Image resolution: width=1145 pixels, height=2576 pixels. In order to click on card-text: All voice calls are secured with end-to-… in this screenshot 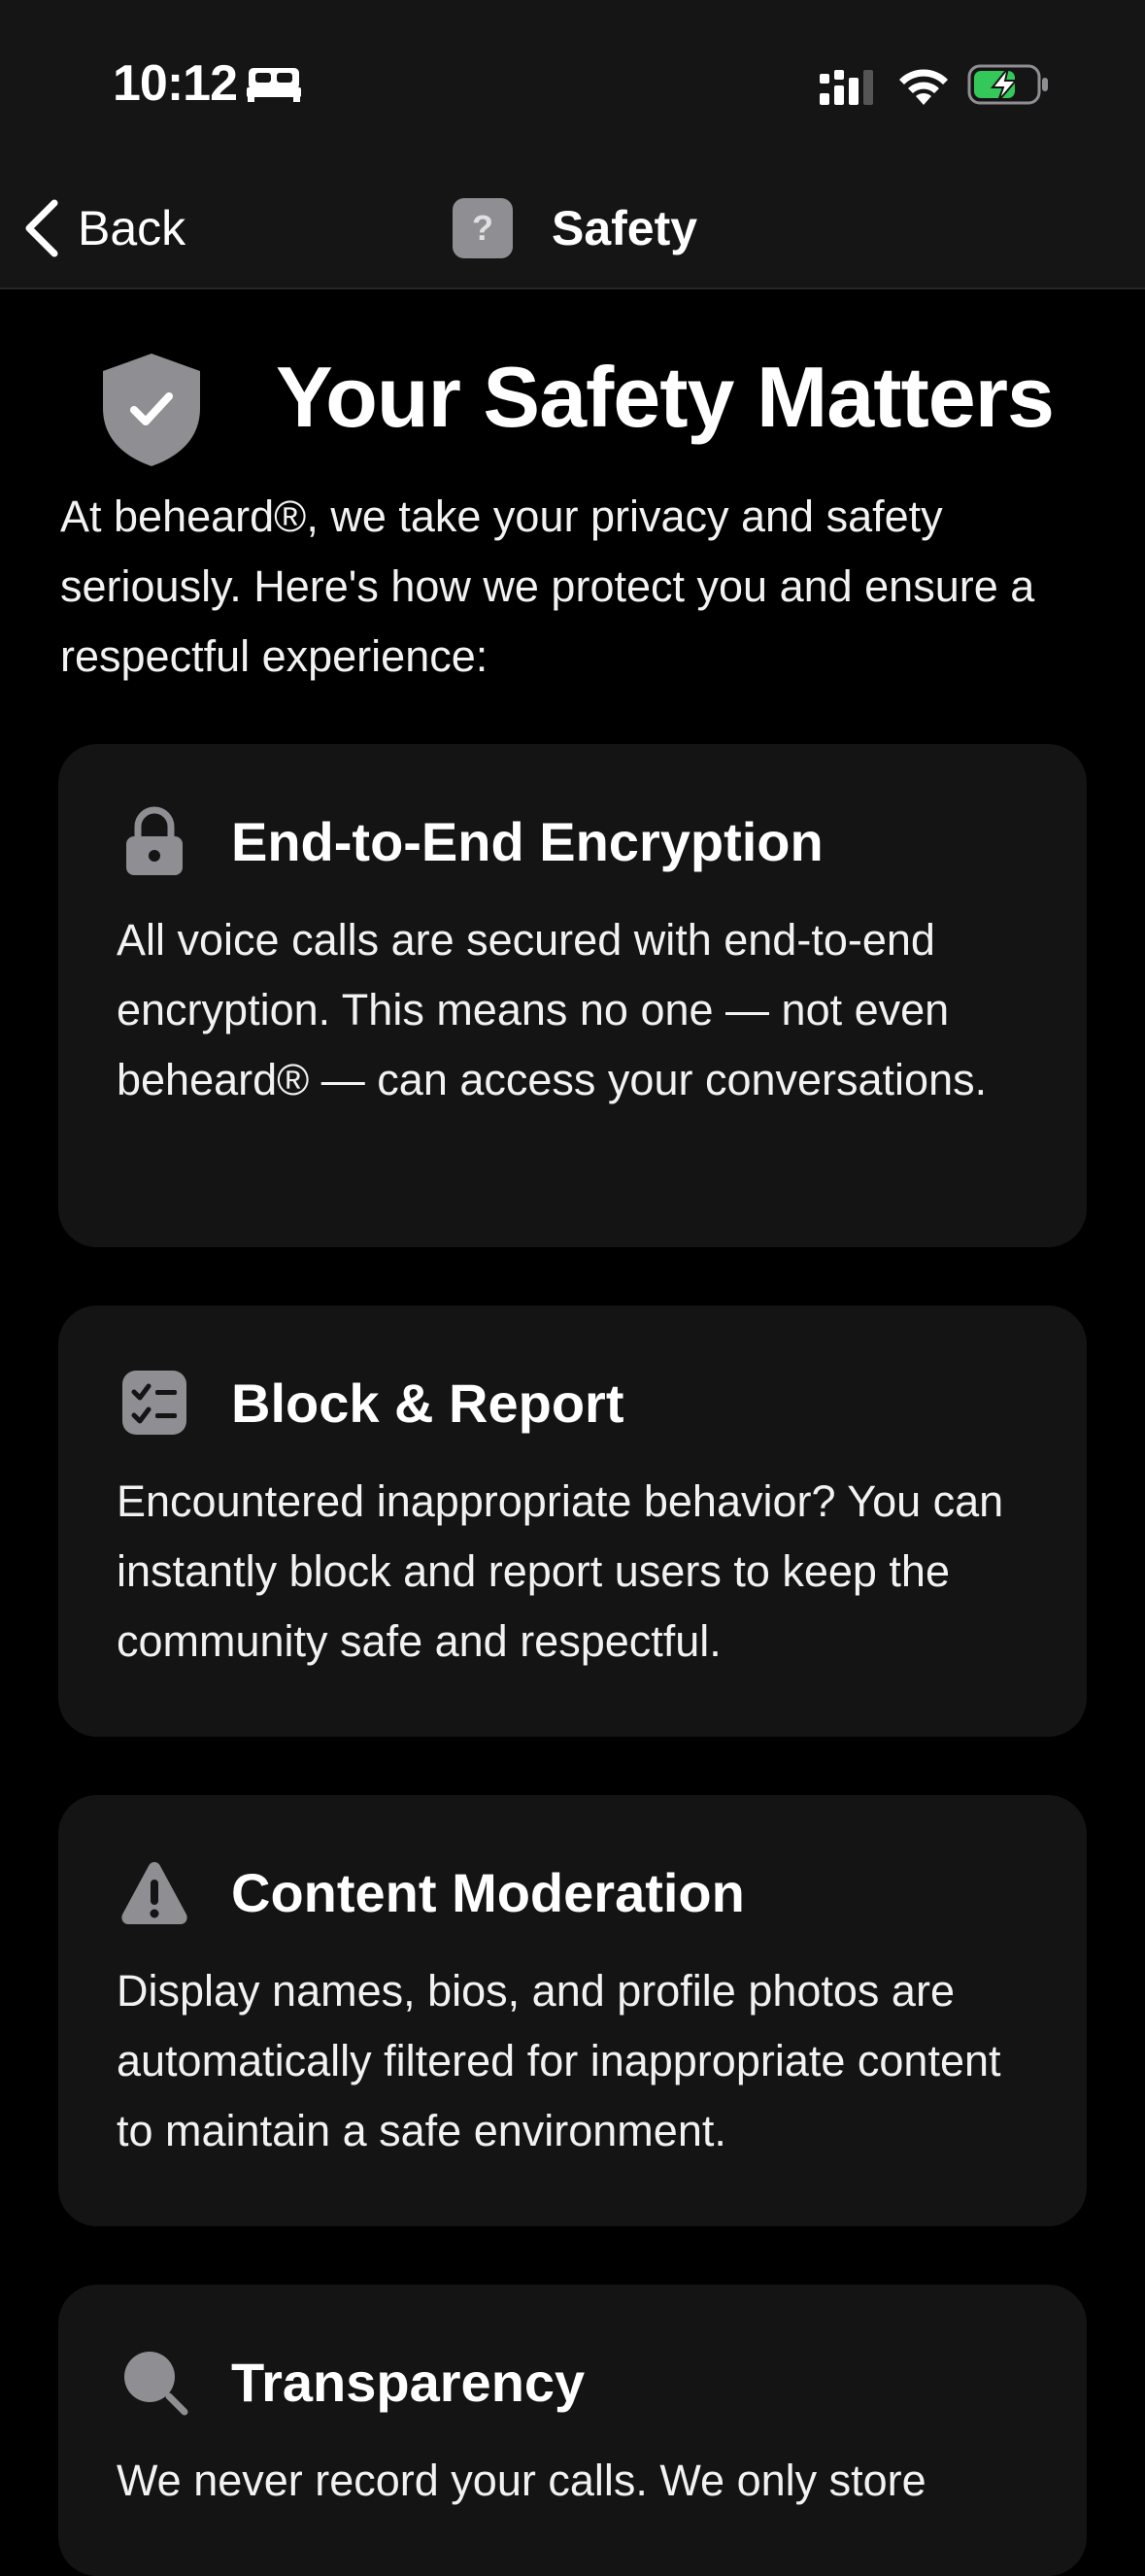, I will do `click(552, 1009)`.